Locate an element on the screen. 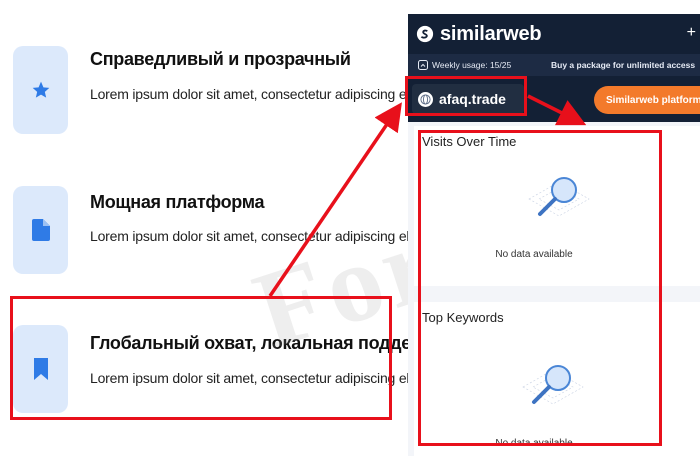 The width and height of the screenshot is (700, 456). document-icon is located at coordinates (40, 230).